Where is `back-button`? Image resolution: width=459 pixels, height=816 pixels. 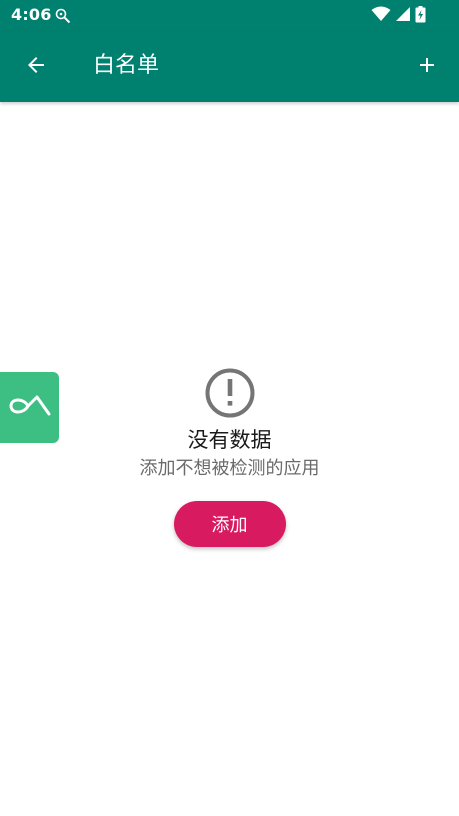 back-button is located at coordinates (36, 67).